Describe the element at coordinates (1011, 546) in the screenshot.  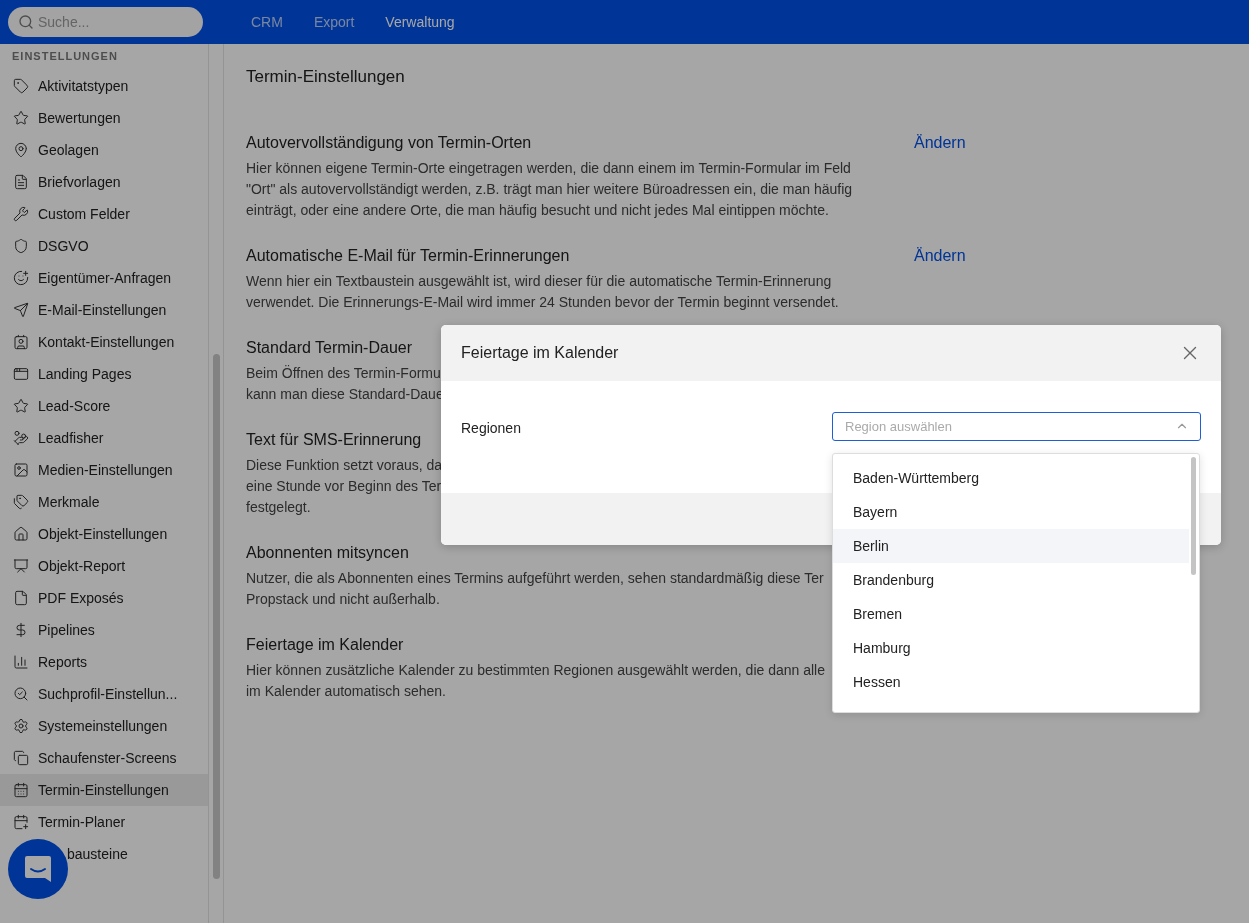
I see `dropdown-option: Berlin` at that location.